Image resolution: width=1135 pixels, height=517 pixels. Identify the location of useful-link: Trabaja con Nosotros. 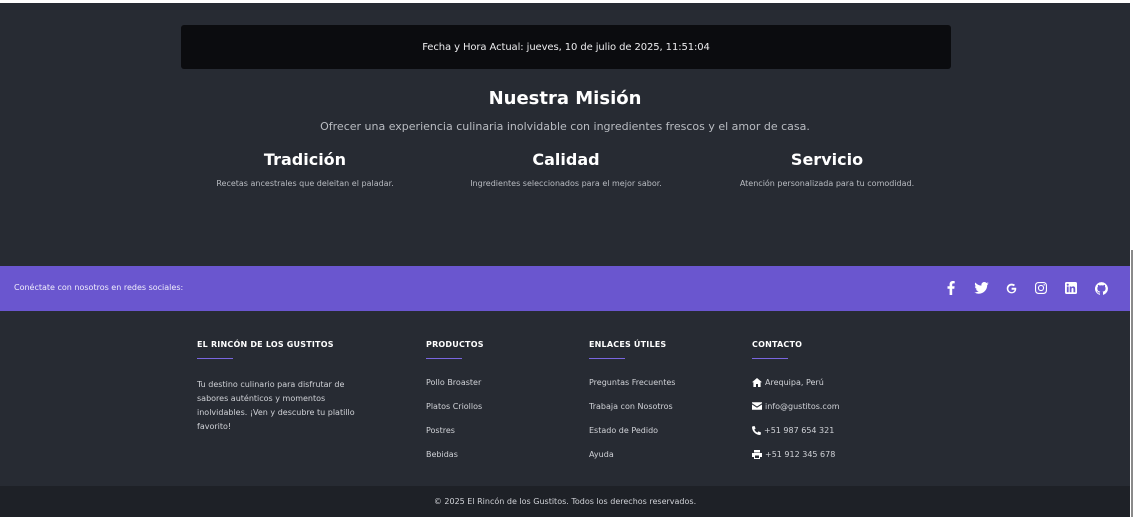
(631, 406).